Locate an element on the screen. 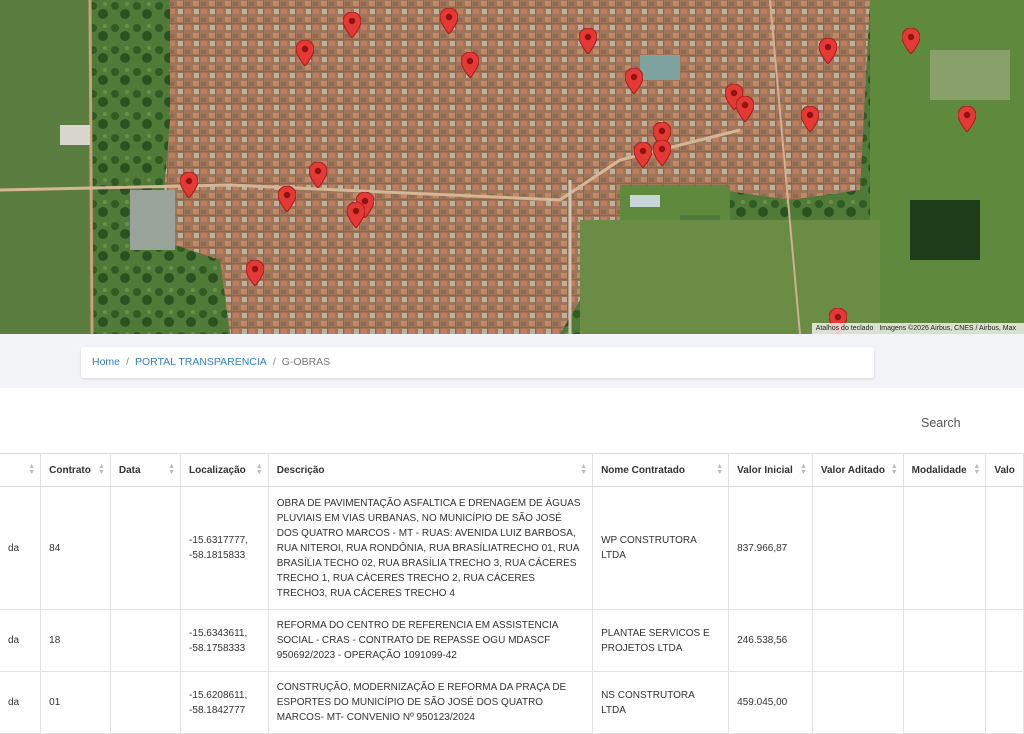  column-header-contrato: Contrato ▲ ▼ is located at coordinates (75, 470).